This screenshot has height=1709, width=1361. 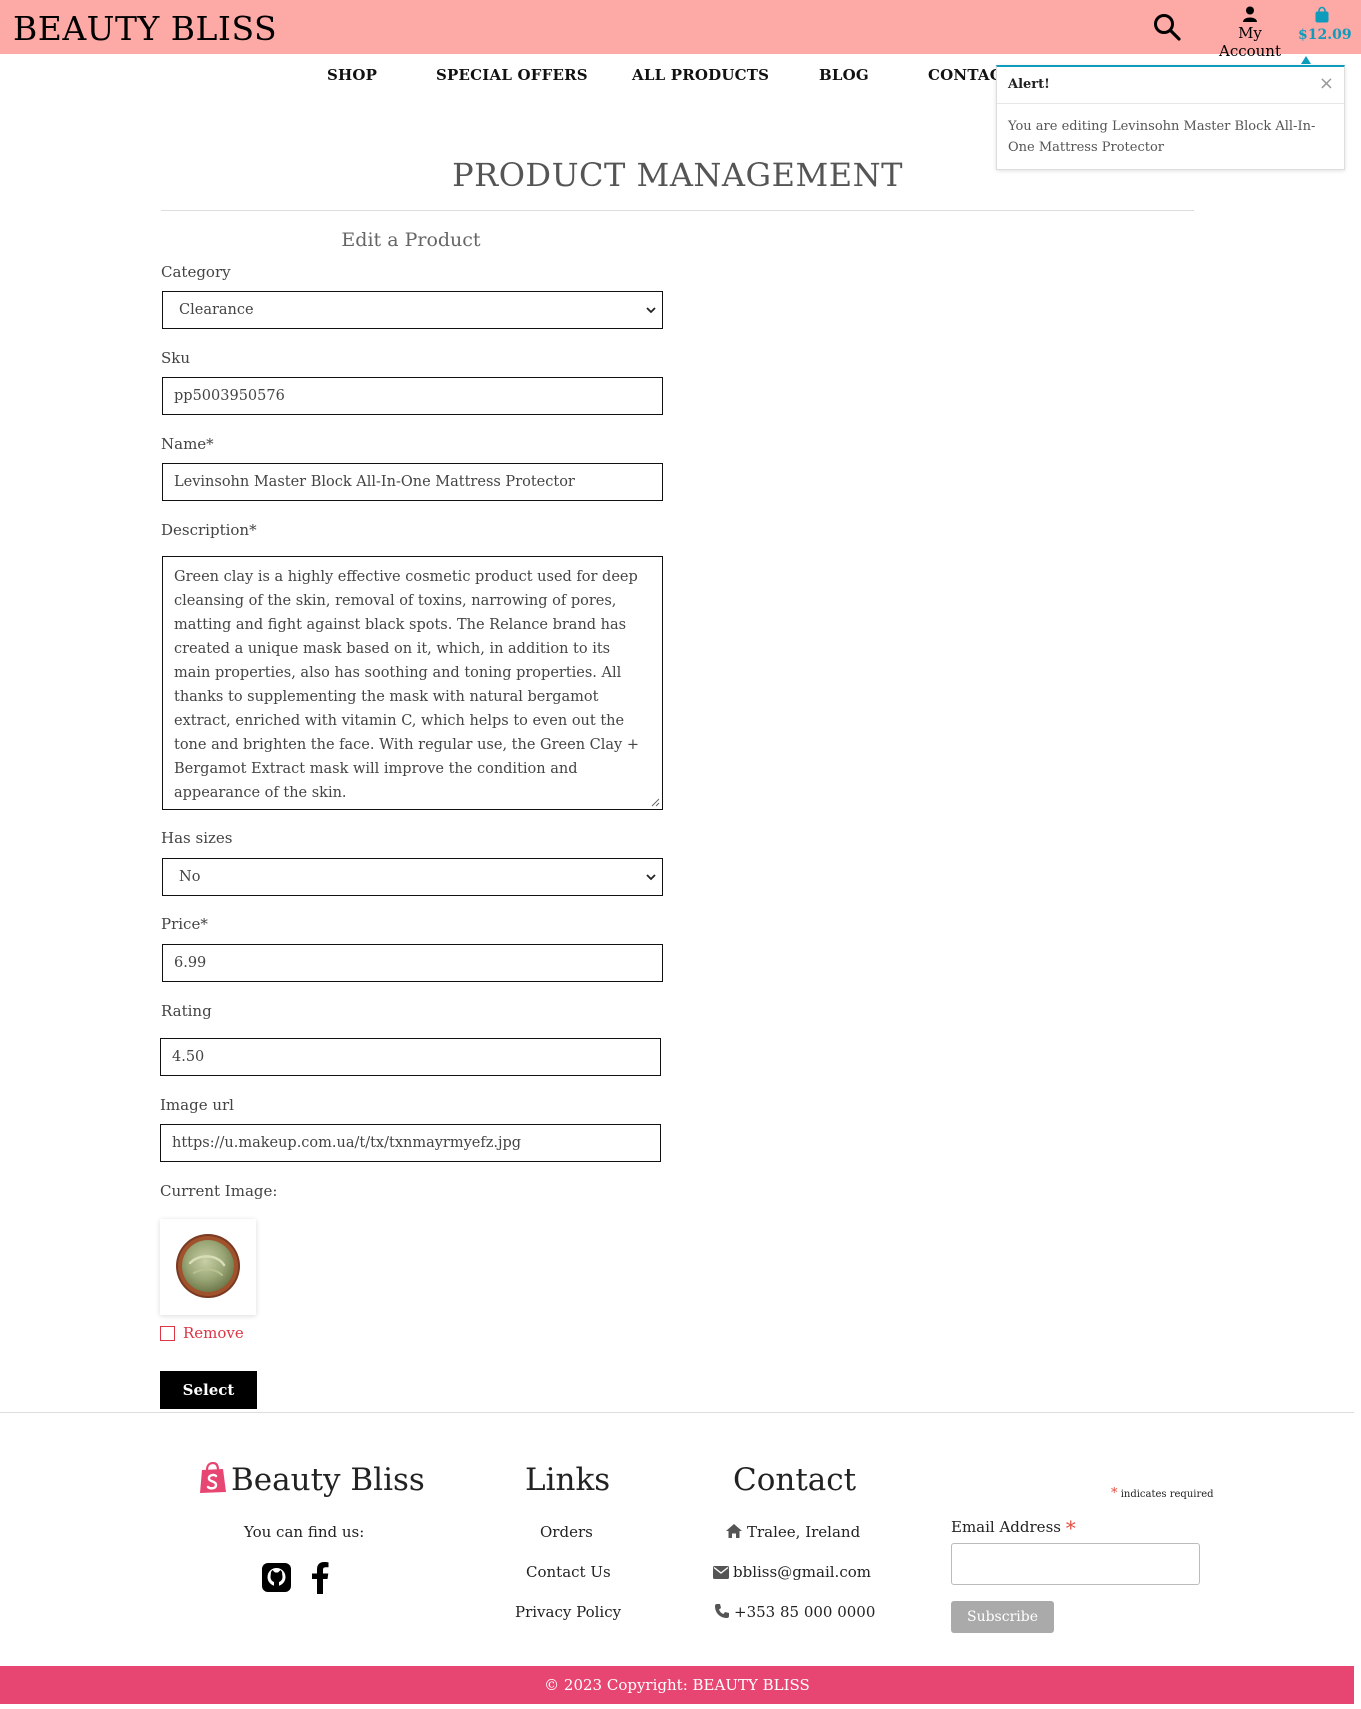 What do you see at coordinates (1006, 1527) in the screenshot?
I see `email-address-label-text: Email Address` at bounding box center [1006, 1527].